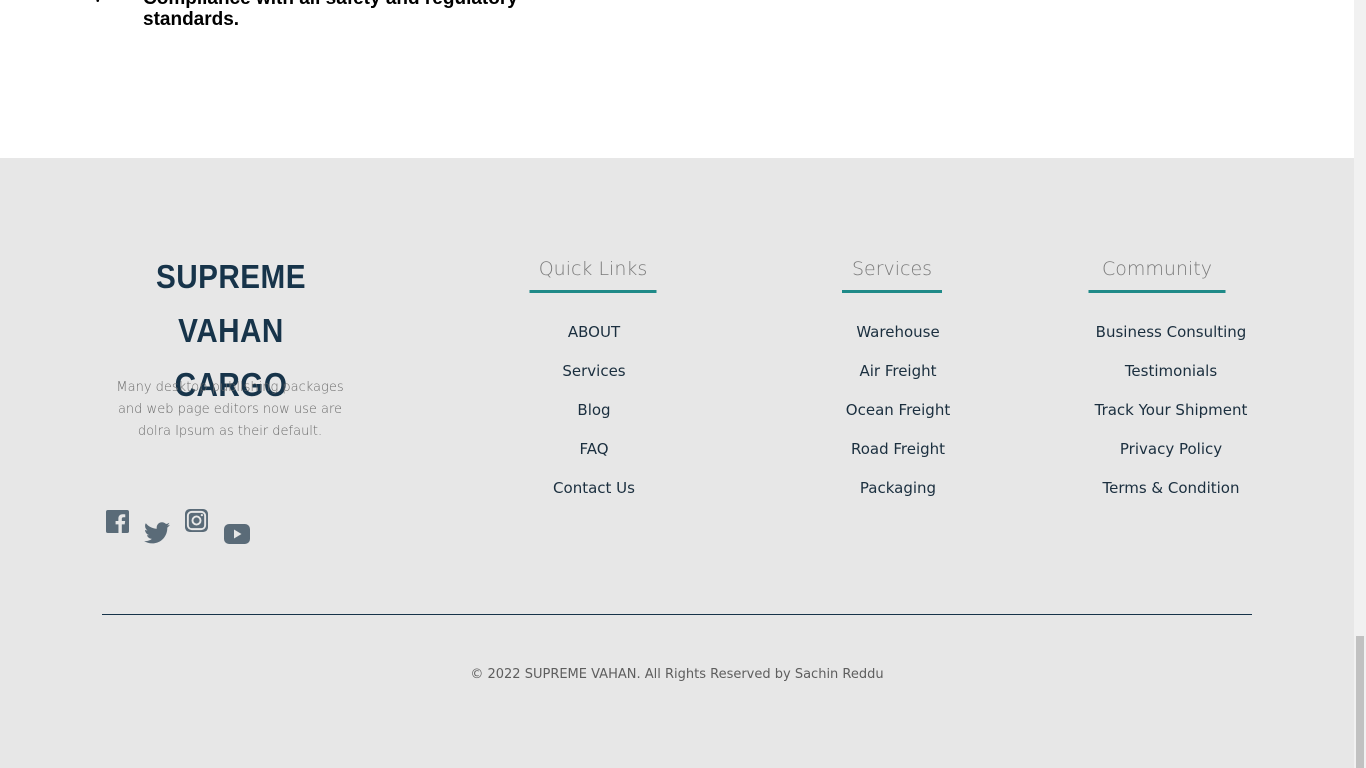 This screenshot has height=768, width=1366. I want to click on footer-link-warehouse: Warehouse, so click(898, 339).